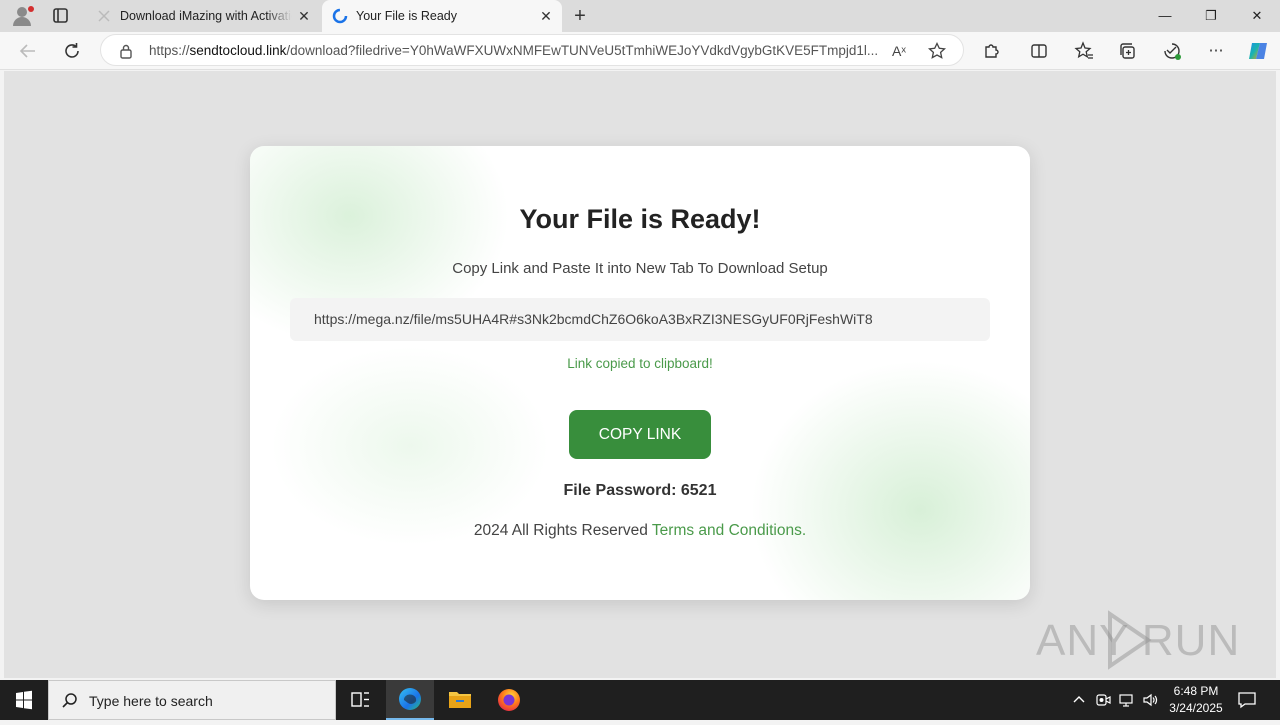  I want to click on tab-your-file-ready: Your File is Ready ✕, so click(442, 16).